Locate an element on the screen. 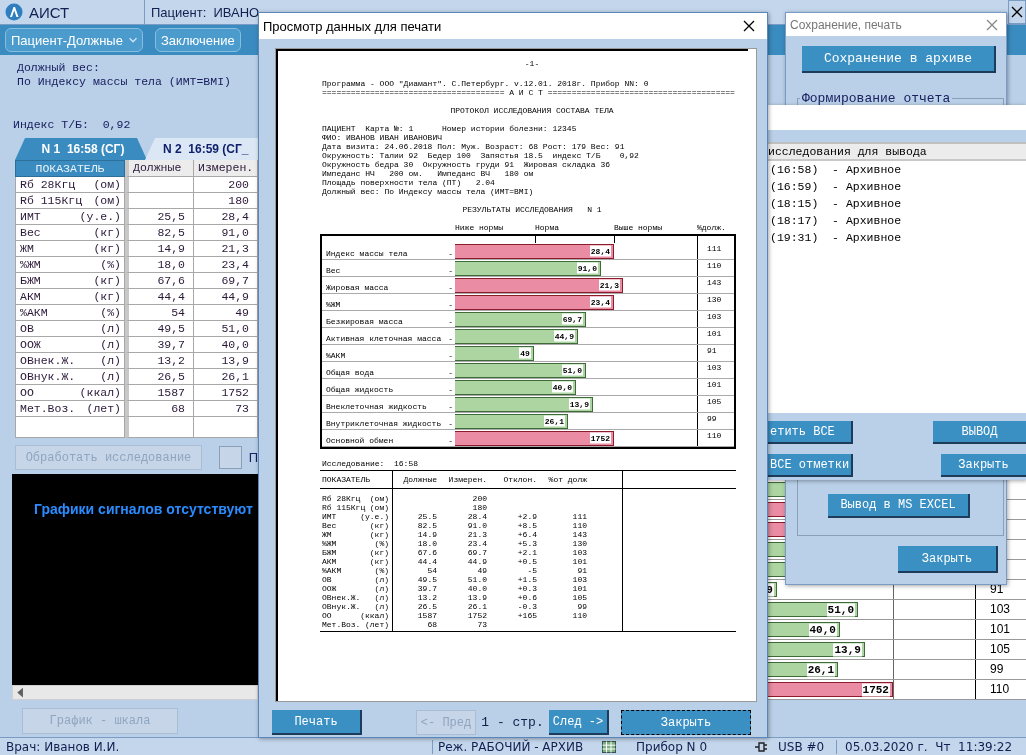 The width and height of the screenshot is (1026, 755). close-button: Закрыть is located at coordinates (948, 559).